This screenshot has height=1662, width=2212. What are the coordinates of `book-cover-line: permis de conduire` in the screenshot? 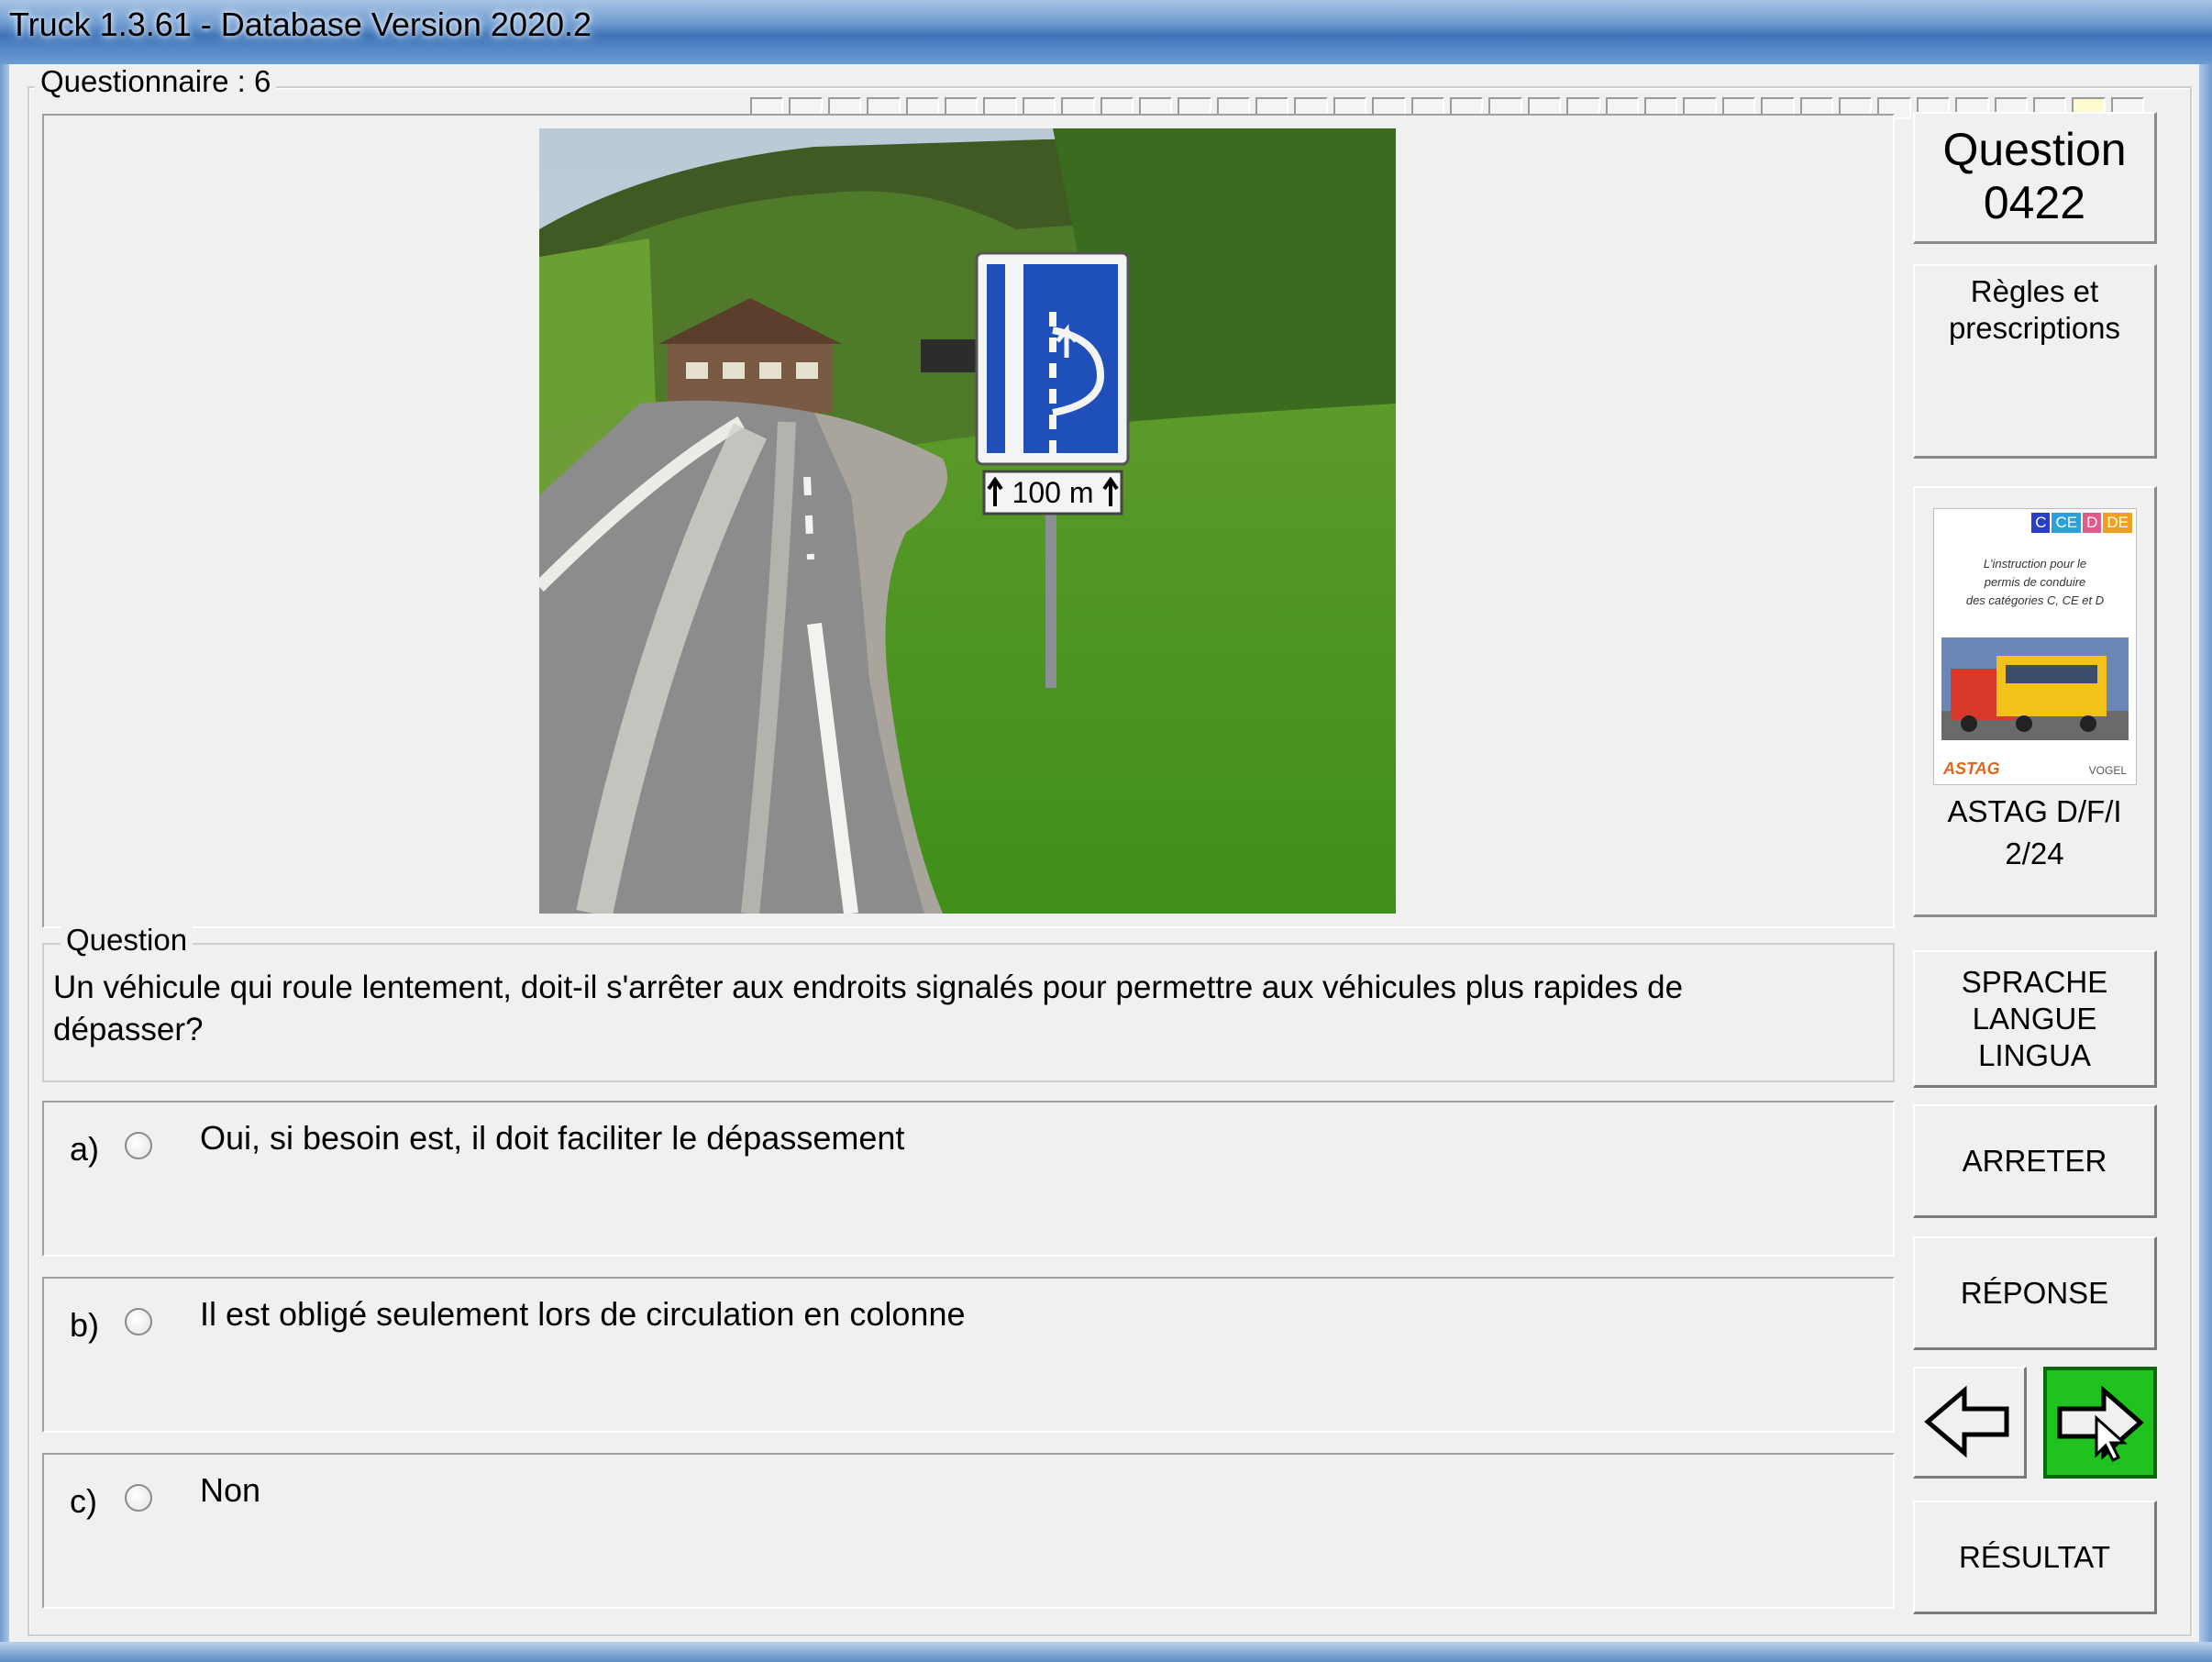 It's located at (2035, 582).